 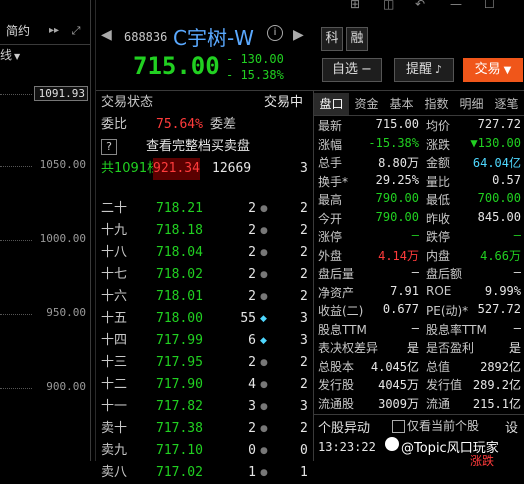 What do you see at coordinates (330, 200) in the screenshot?
I see `quote-label: 最高` at bounding box center [330, 200].